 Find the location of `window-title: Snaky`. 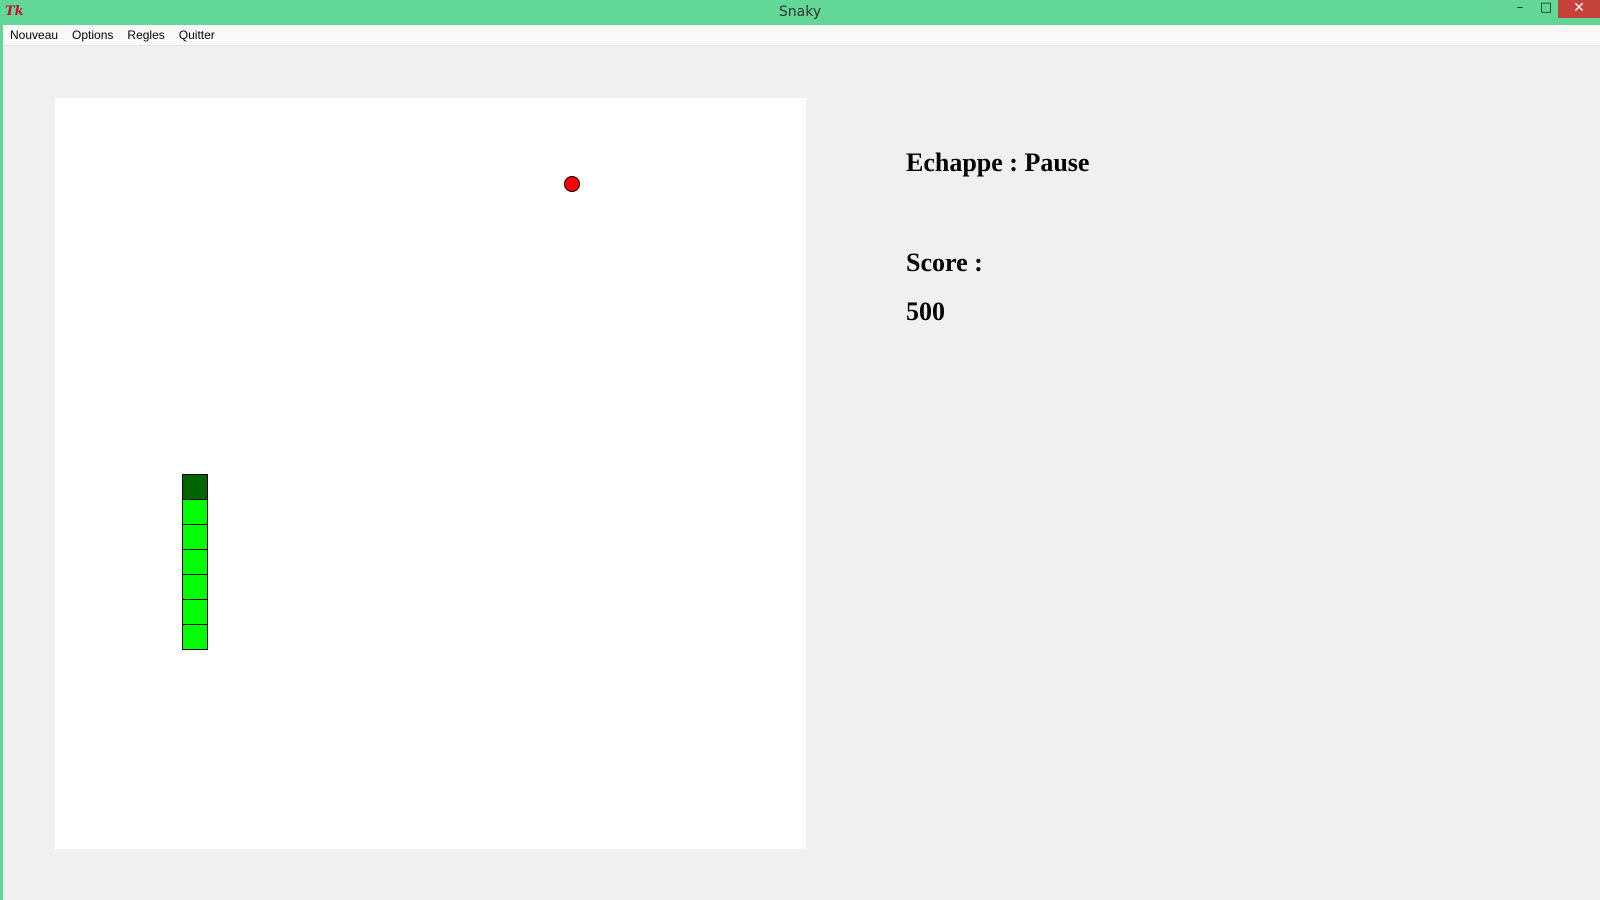

window-title: Snaky is located at coordinates (800, 12).